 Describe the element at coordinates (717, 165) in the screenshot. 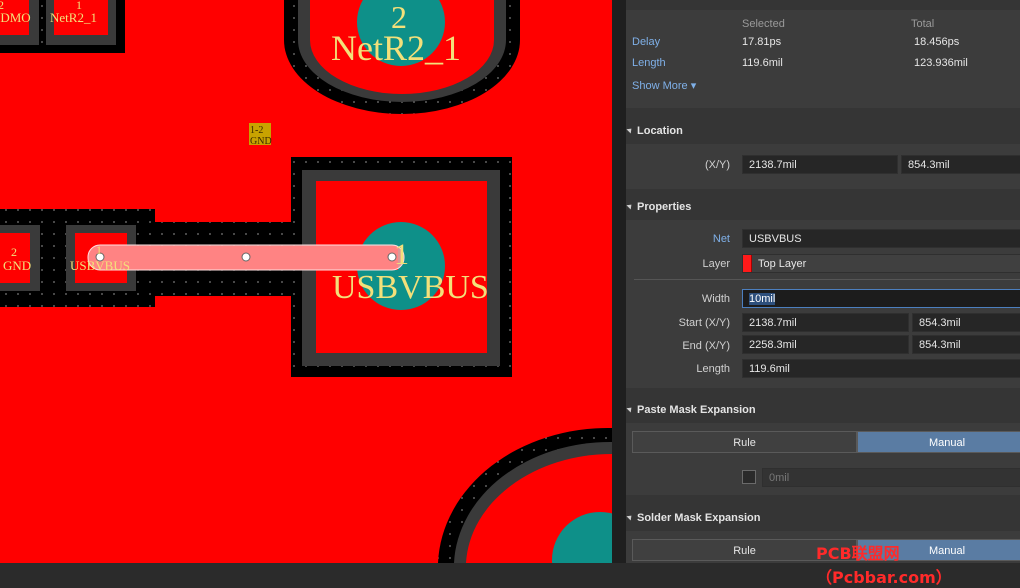

I see `location-xy-label: (X/Y)` at that location.